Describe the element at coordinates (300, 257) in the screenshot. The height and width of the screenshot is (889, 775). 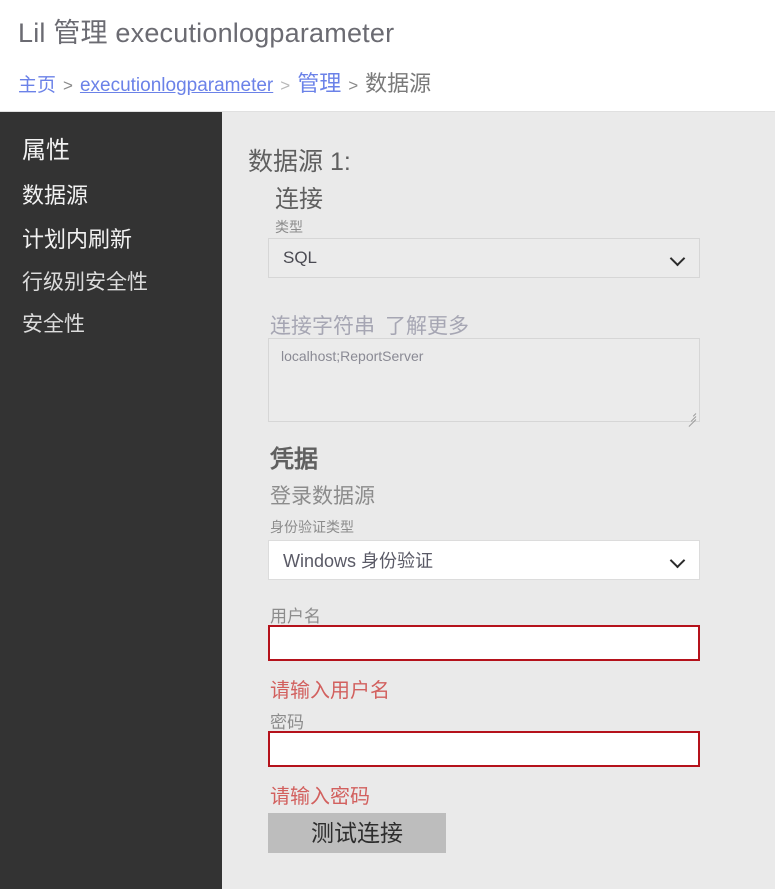
I see `connection-type-value: SQL` at that location.